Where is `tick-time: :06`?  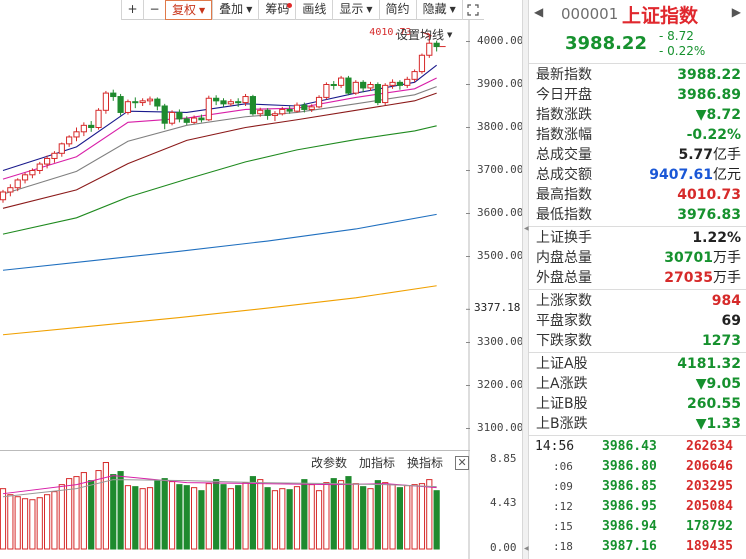 tick-time: :06 is located at coordinates (563, 466).